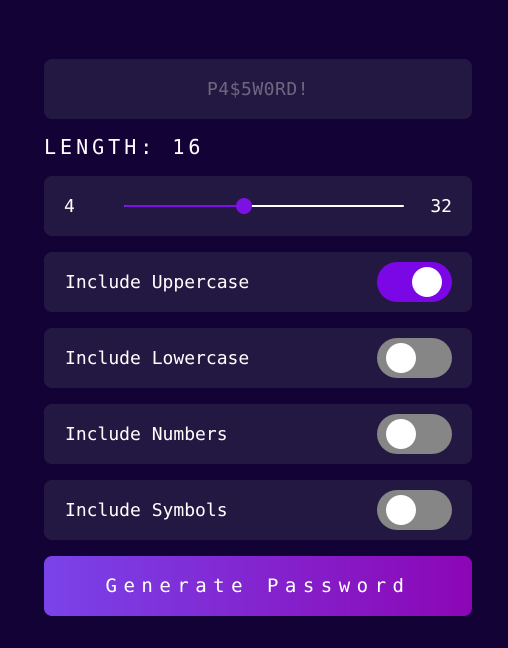 This screenshot has width=508, height=648. What do you see at coordinates (258, 358) in the screenshot?
I see `option-lowercase: Include Lowercase` at bounding box center [258, 358].